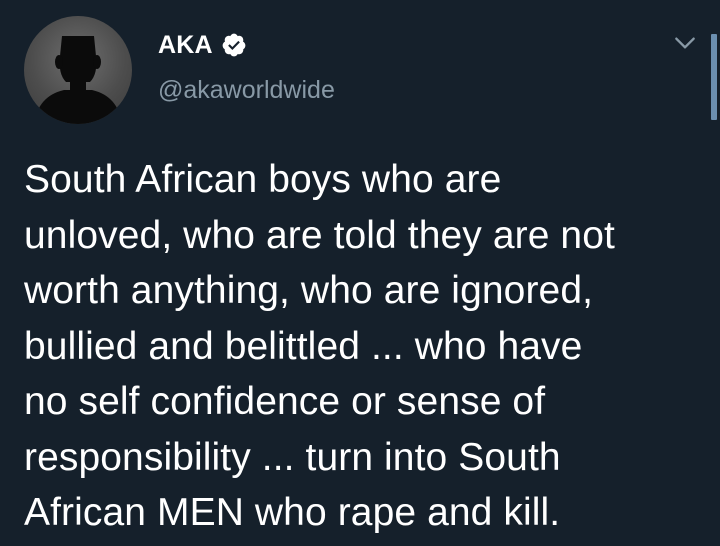 The image size is (720, 546). Describe the element at coordinates (246, 90) in the screenshot. I see `user-handle: @akaworldwide` at that location.